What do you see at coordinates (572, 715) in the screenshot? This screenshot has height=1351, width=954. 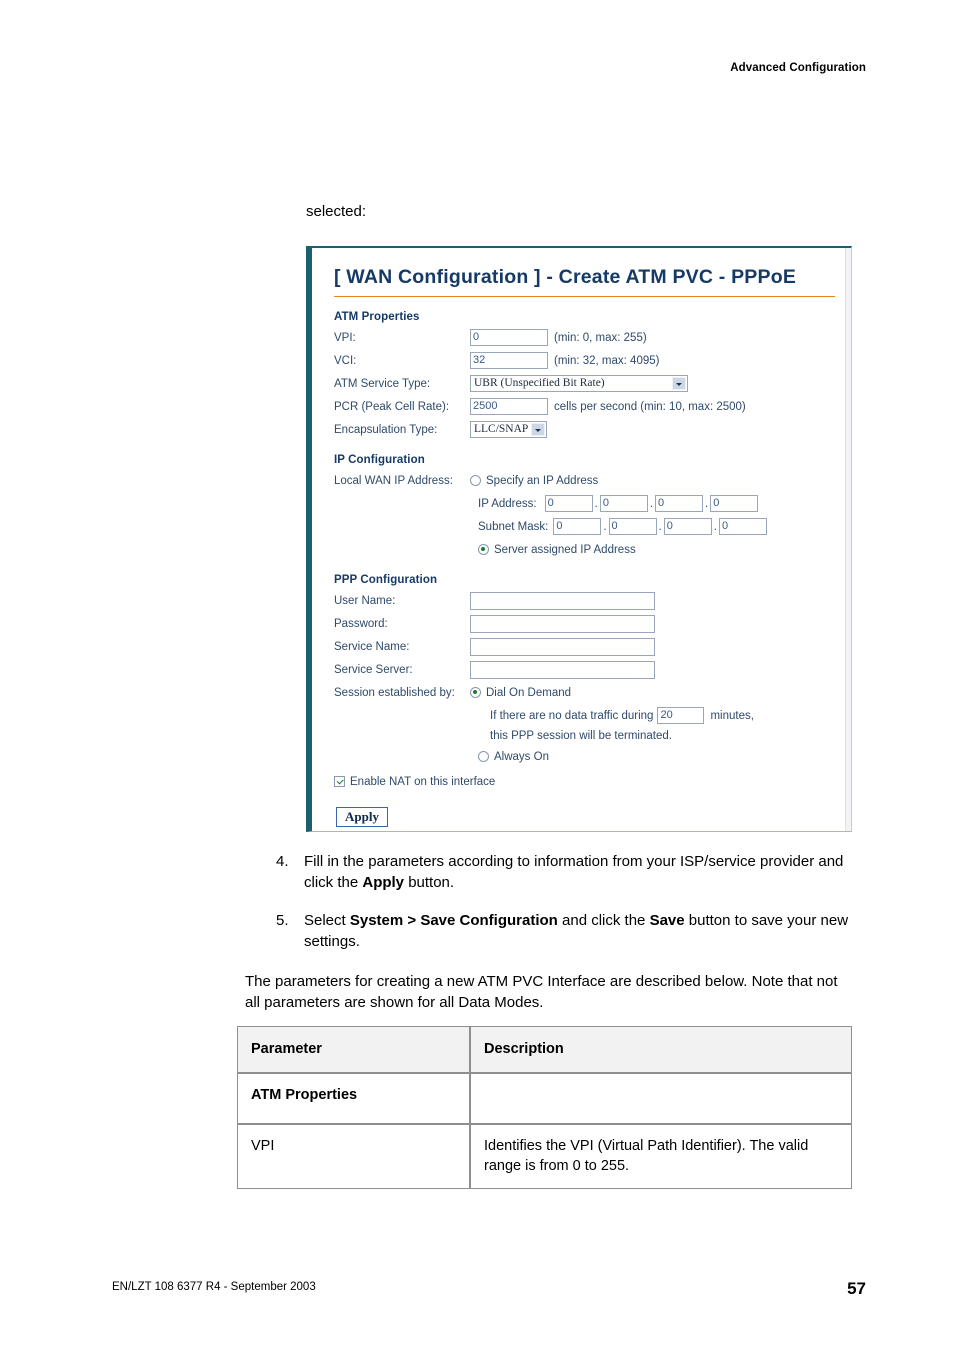 I see `idle-timeout-prefix: If there are no data traffic during` at bounding box center [572, 715].